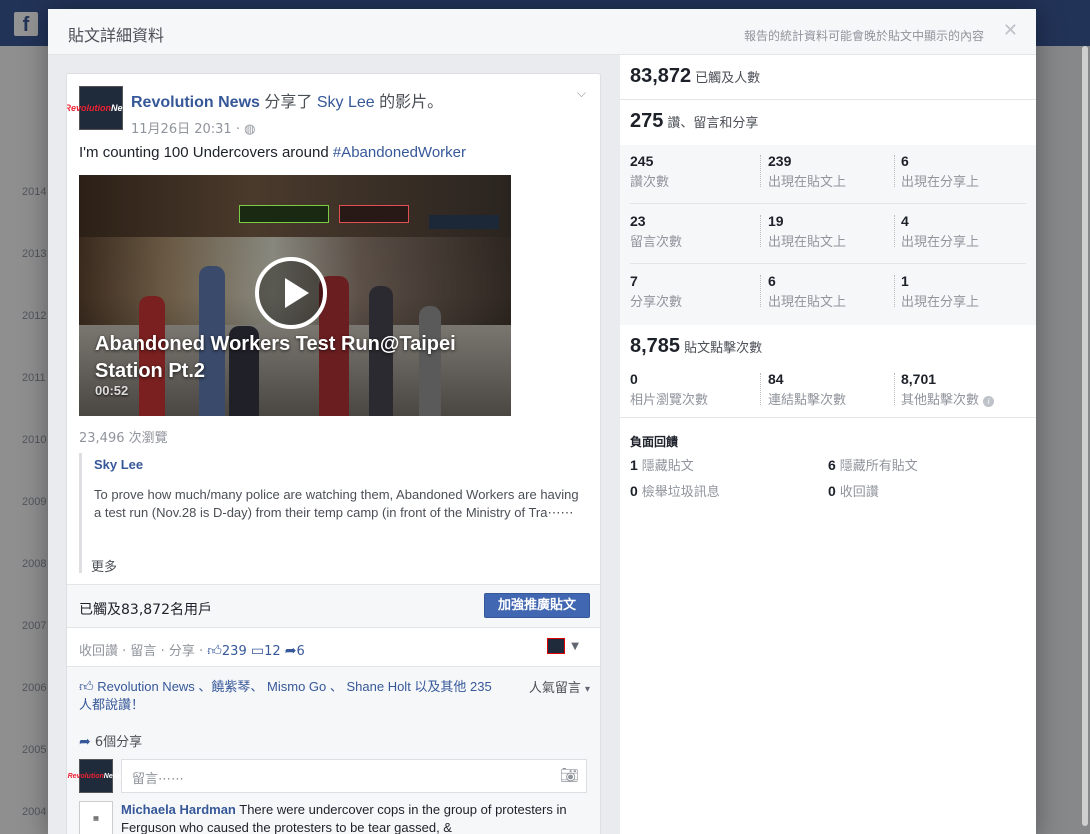 This screenshot has width=1090, height=834. I want to click on globe-icon: ◍, so click(250, 129).